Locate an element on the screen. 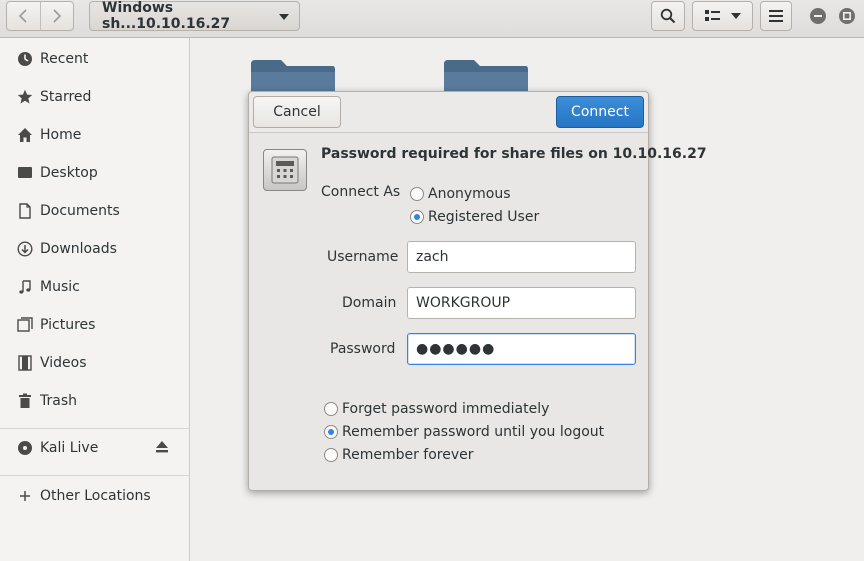  cancel-button: Cancel is located at coordinates (297, 112).